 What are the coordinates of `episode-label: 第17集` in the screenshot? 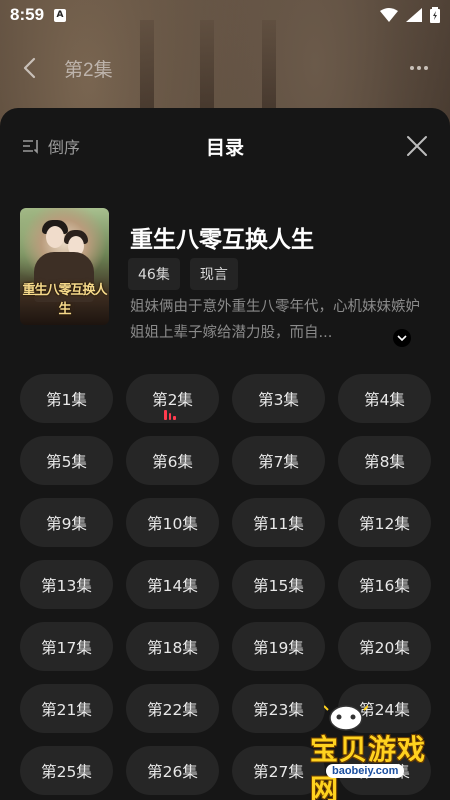 It's located at (66, 647).